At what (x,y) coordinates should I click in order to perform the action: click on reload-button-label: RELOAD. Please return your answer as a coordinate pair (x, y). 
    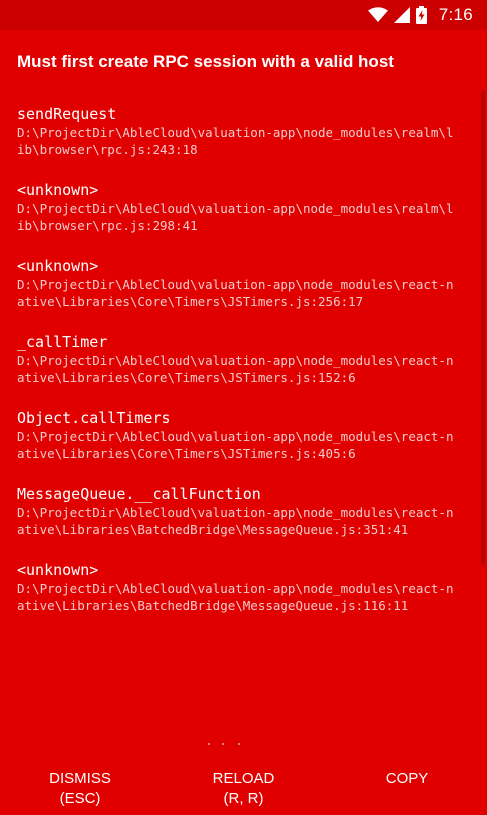
    Looking at the image, I should click on (243, 778).